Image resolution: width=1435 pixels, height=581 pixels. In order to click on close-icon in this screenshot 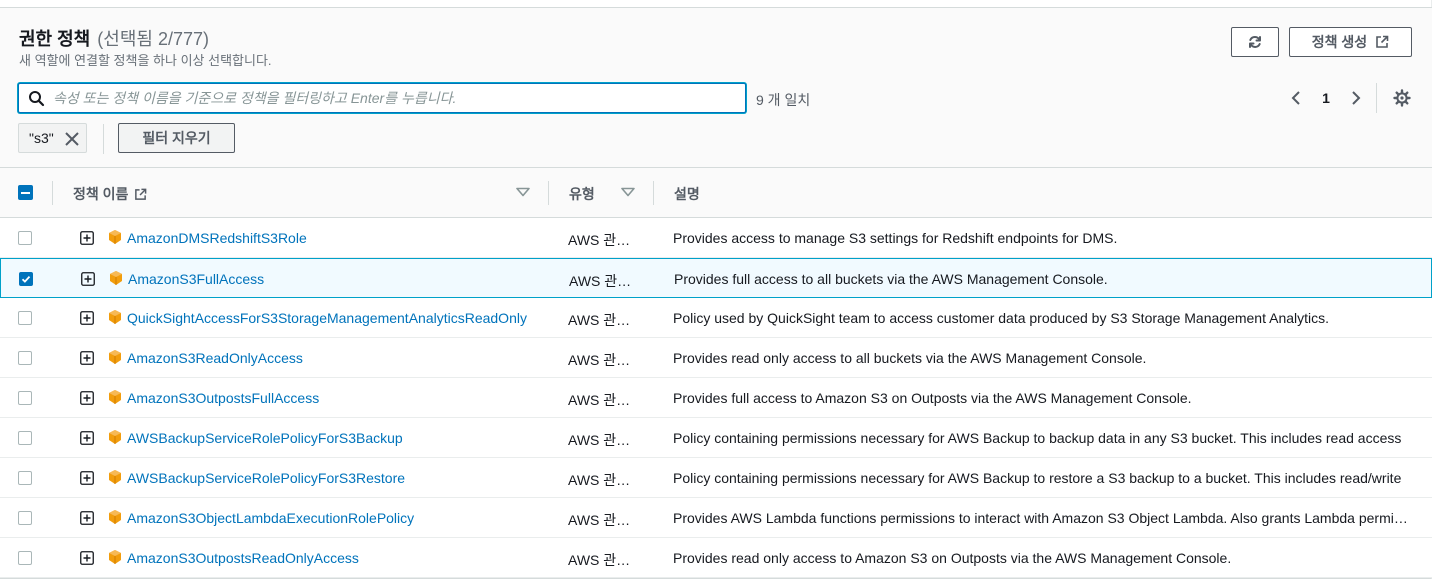, I will do `click(72, 139)`.